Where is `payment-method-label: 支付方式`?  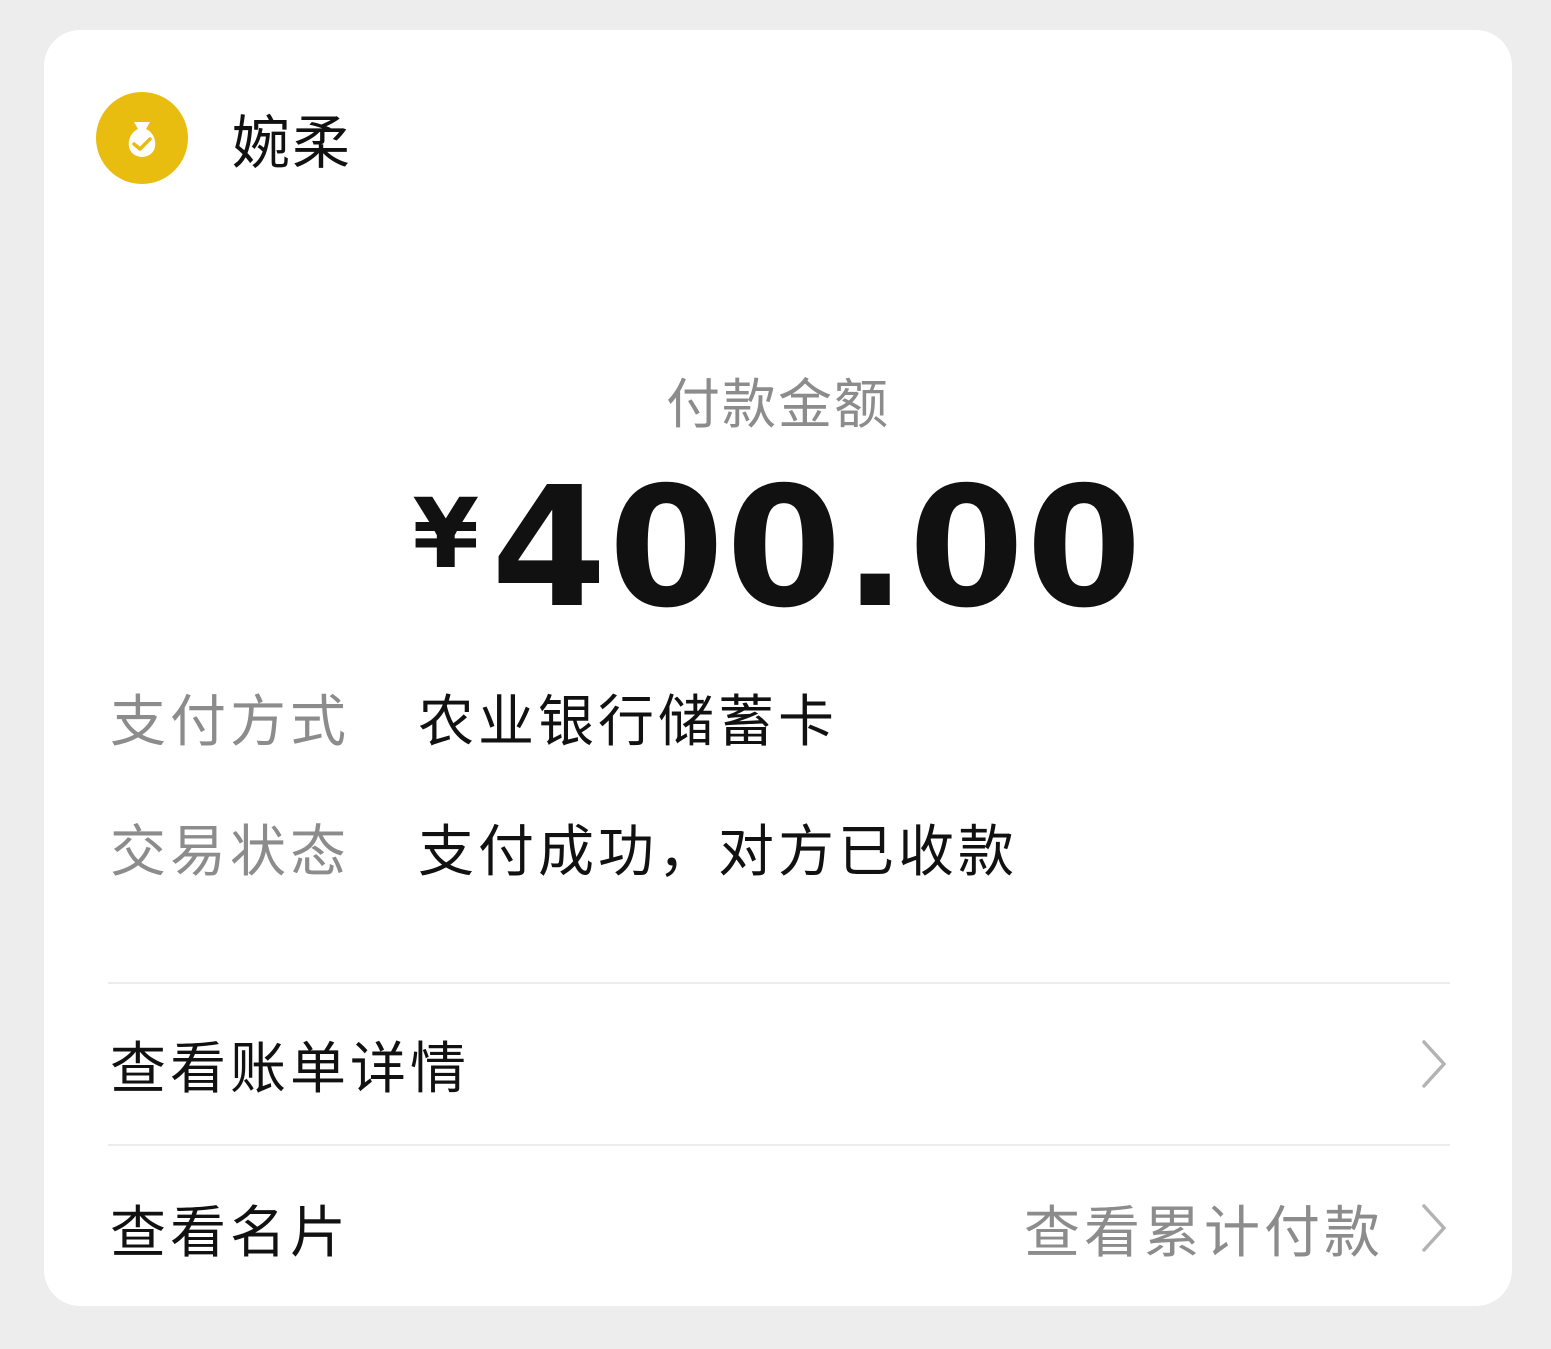 payment-method-label: 支付方式 is located at coordinates (230, 722).